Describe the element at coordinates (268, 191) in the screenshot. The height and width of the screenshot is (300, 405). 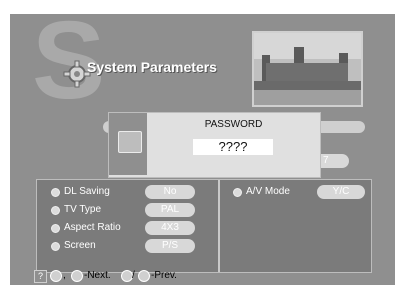
I see `setting-label: A/V Mode` at that location.